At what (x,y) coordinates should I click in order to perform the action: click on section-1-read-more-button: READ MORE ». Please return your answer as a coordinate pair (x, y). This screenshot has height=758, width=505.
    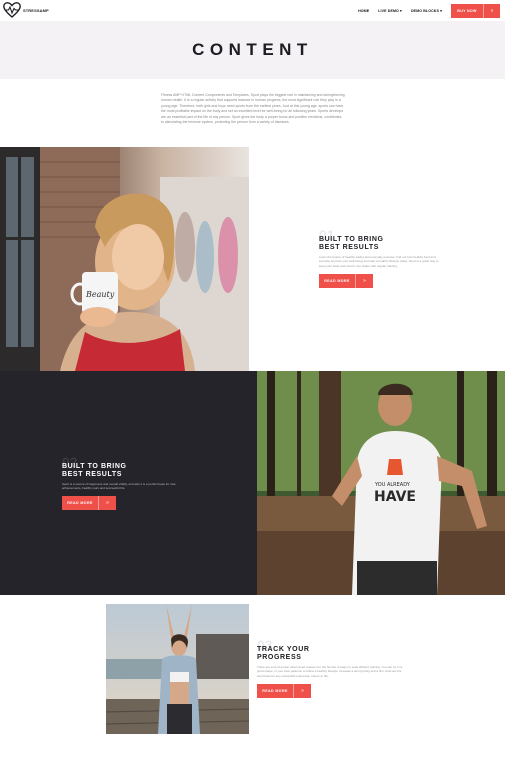
    Looking at the image, I should click on (346, 280).